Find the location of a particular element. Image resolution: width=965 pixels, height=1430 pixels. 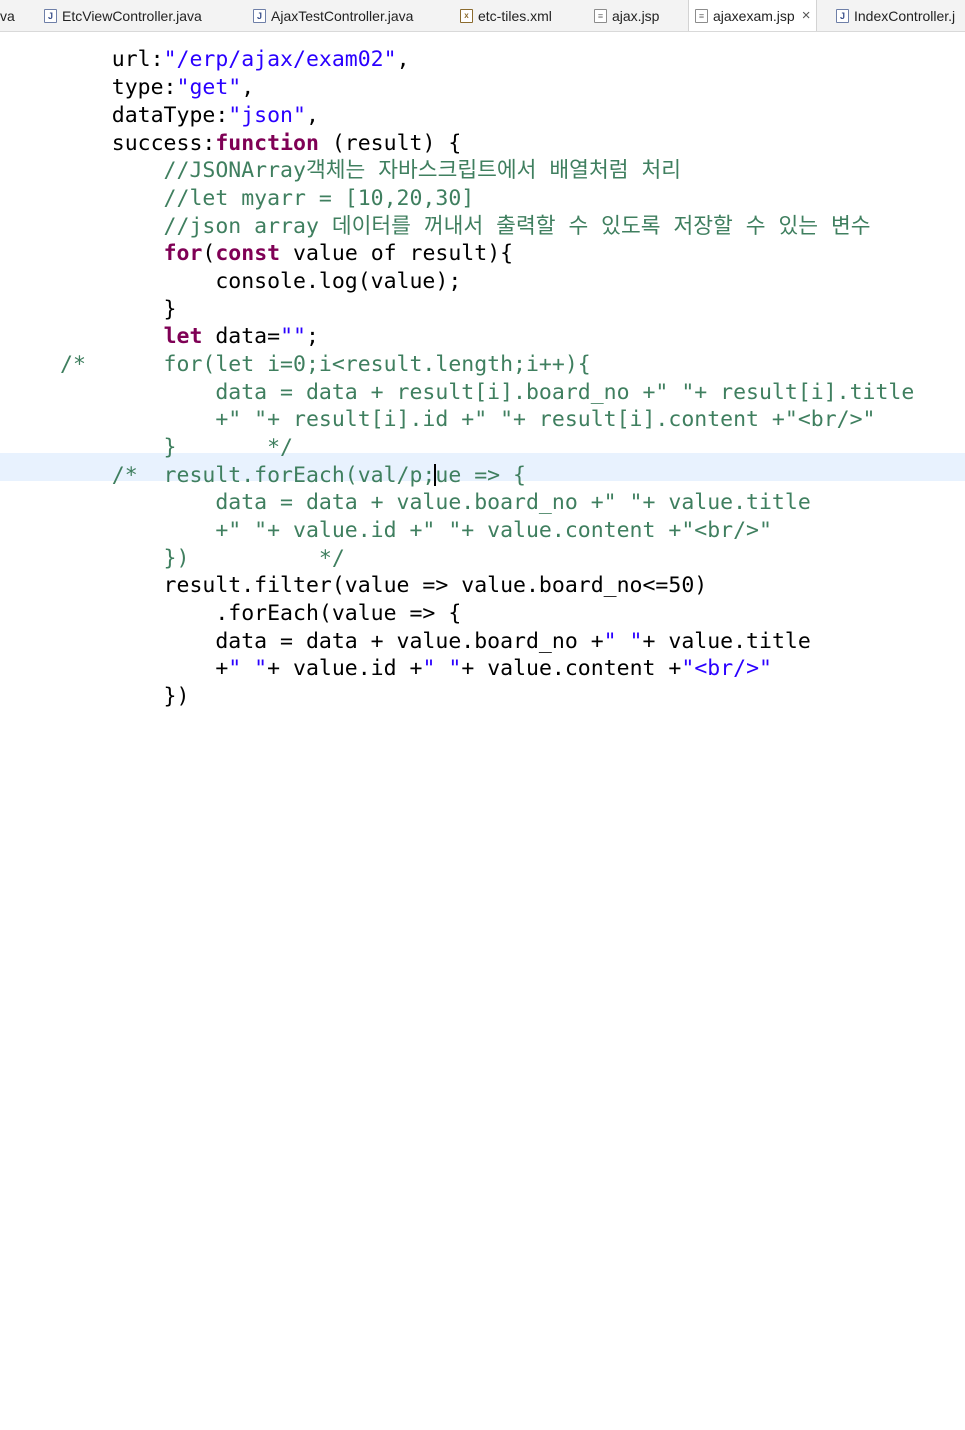

tab-label: EtcViewController.java is located at coordinates (132, 15).